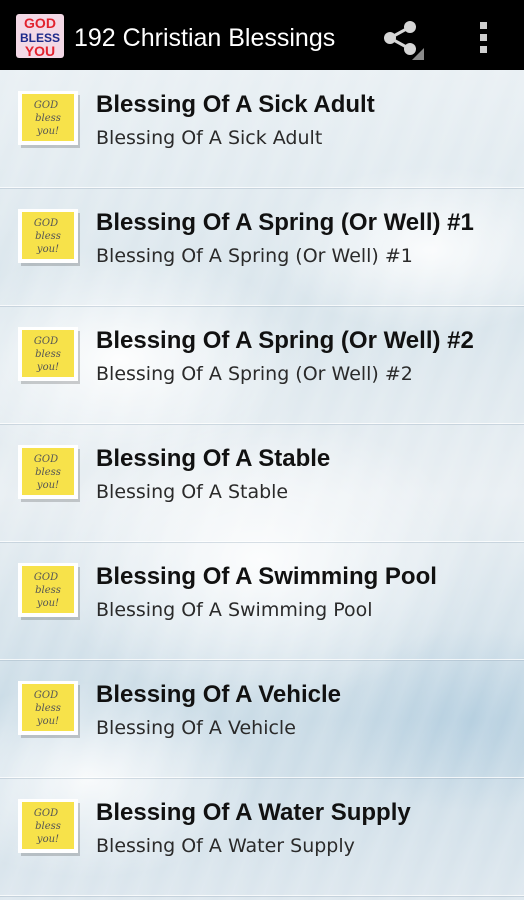 The image size is (524, 900). What do you see at coordinates (254, 374) in the screenshot?
I see `item-subtitle: Blessing Of A Spring (Or Well) #2` at bounding box center [254, 374].